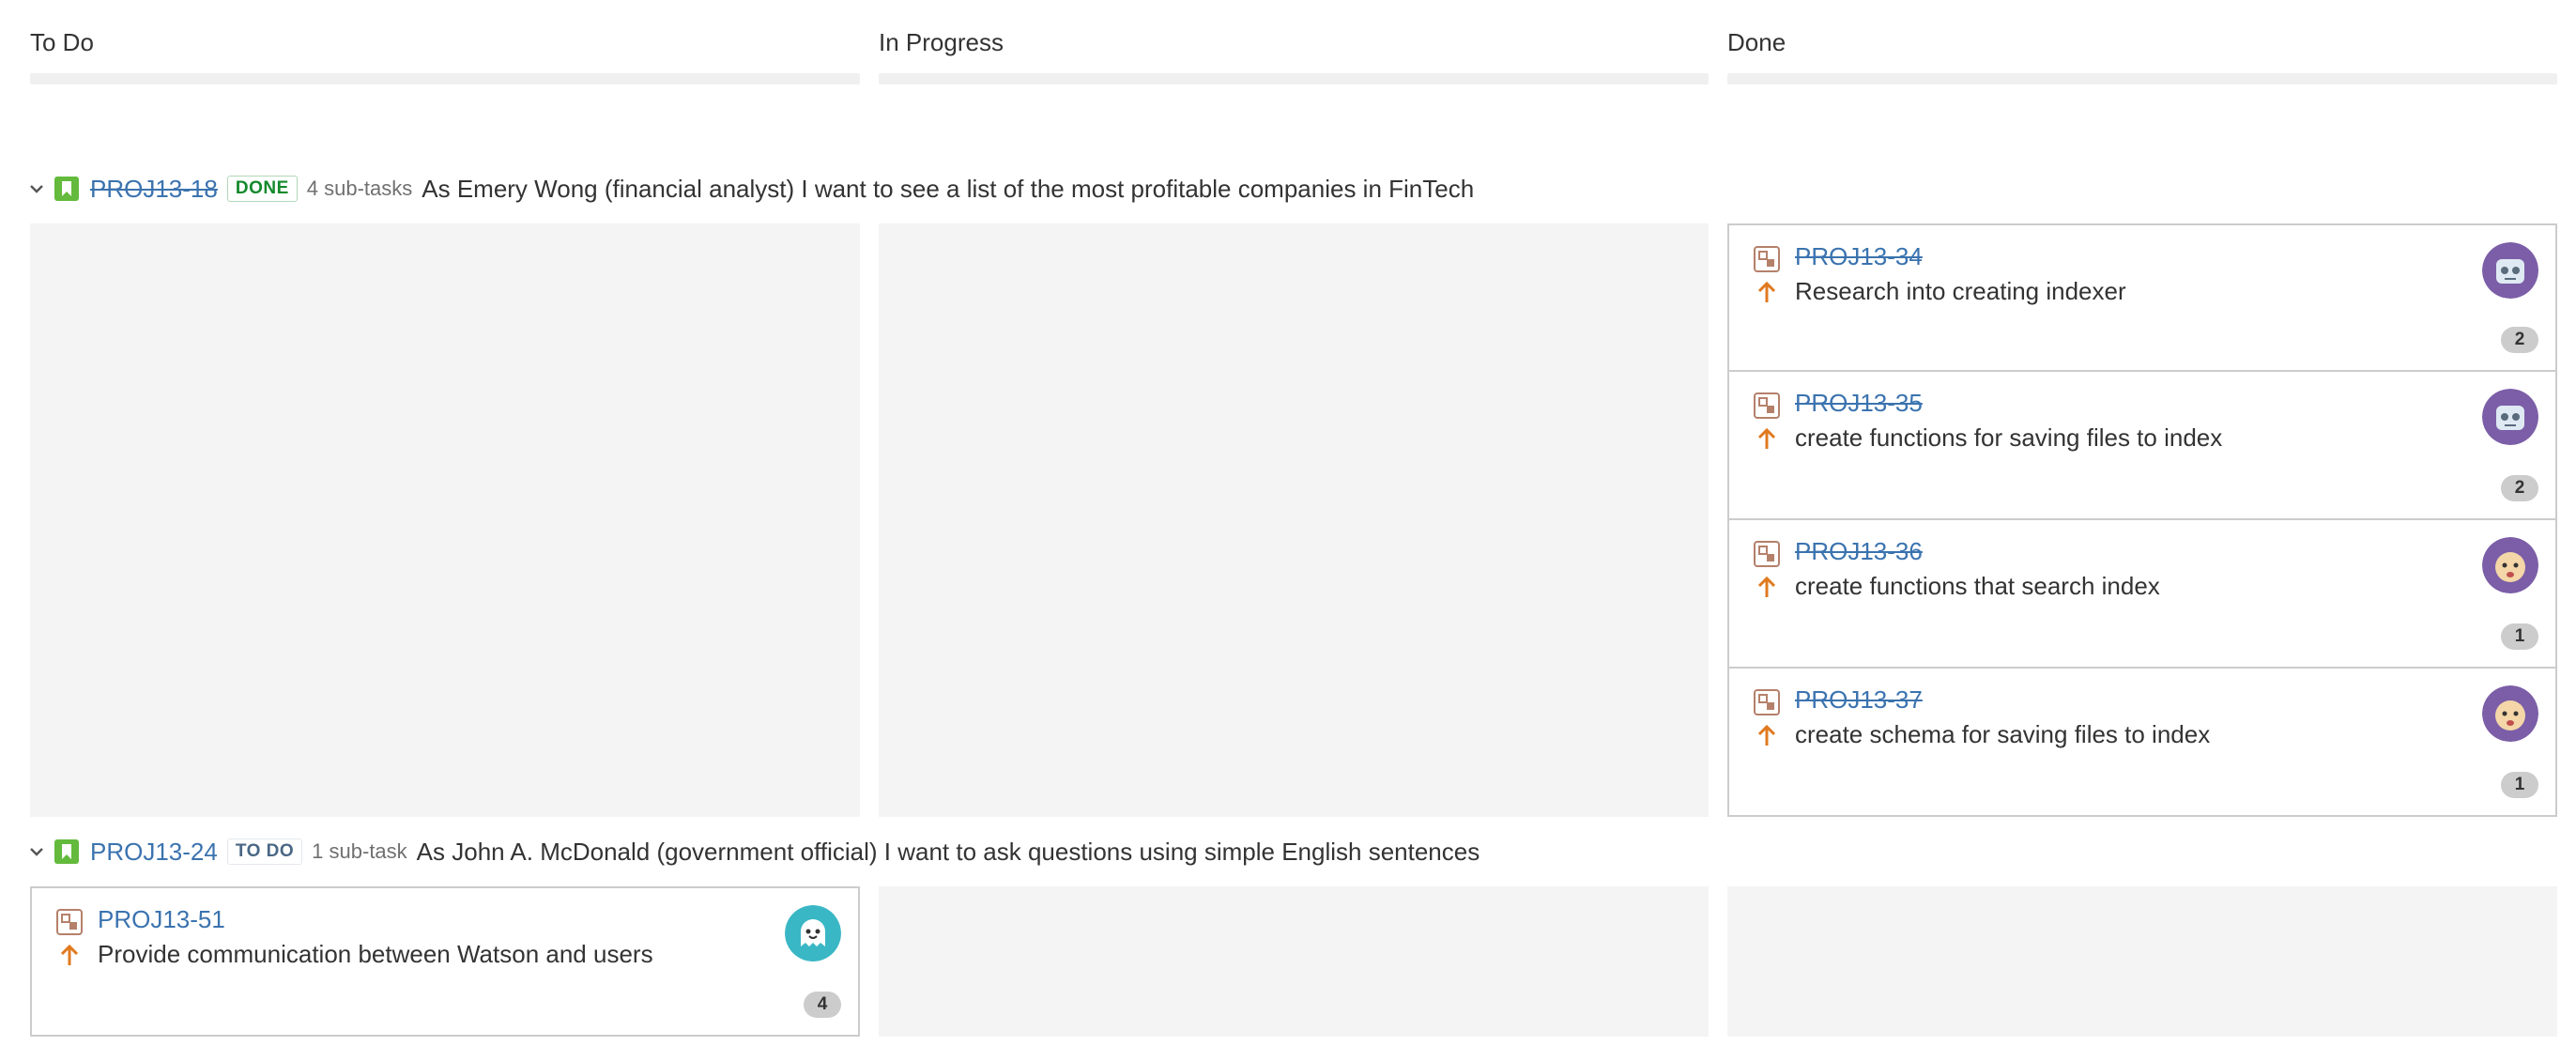 The height and width of the screenshot is (1046, 2576). Describe the element at coordinates (1859, 403) in the screenshot. I see `card-issue-key: PROJ13-35` at that location.